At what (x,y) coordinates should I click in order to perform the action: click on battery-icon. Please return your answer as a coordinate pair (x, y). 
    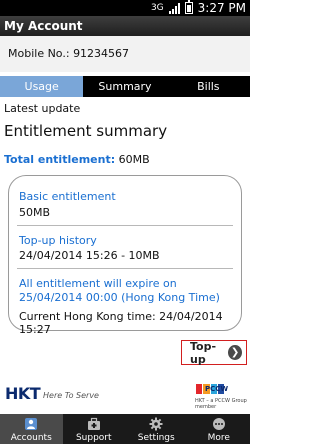
    Looking at the image, I should click on (188, 7).